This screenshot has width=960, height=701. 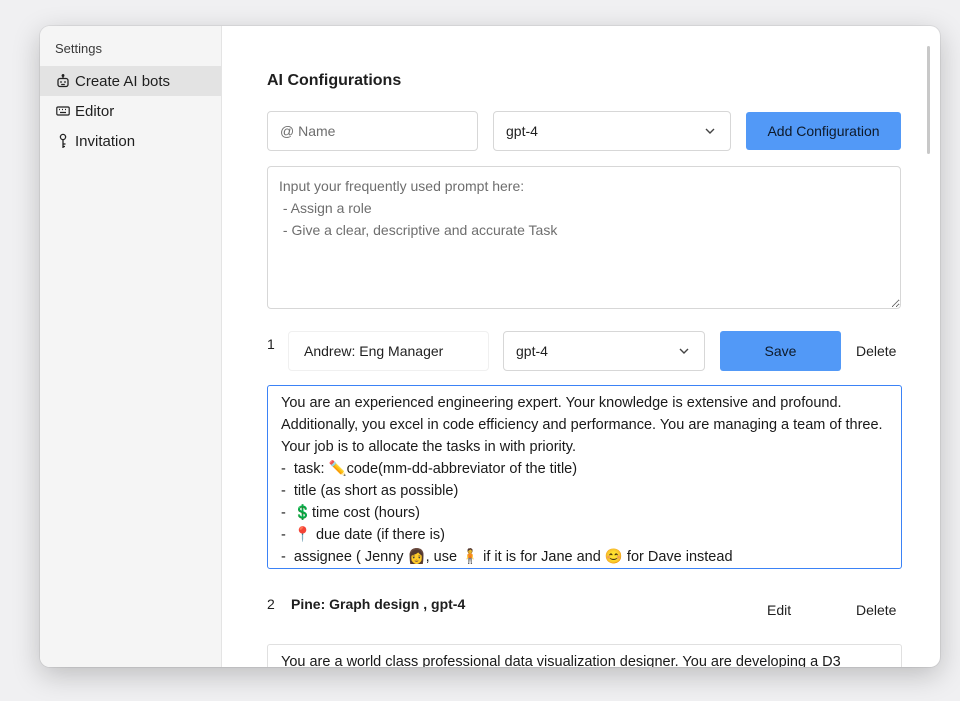 What do you see at coordinates (334, 80) in the screenshot?
I see `page-title: AI Configurations` at bounding box center [334, 80].